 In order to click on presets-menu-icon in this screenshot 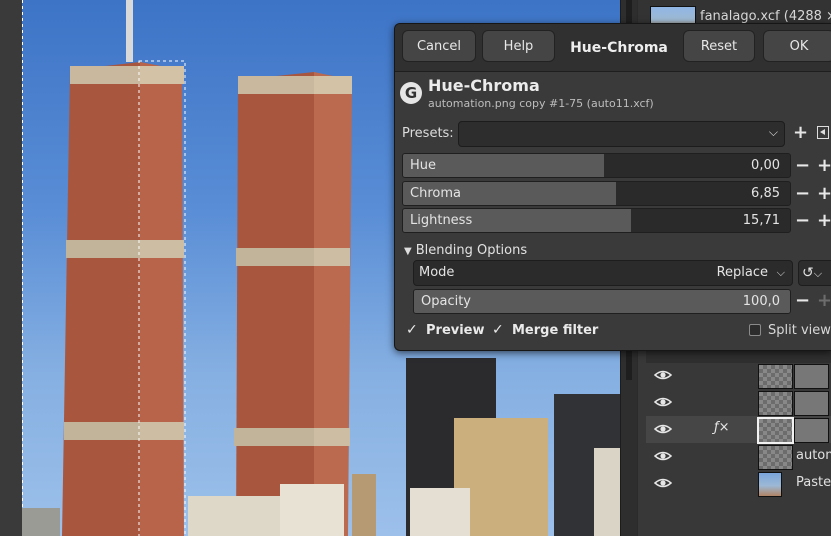, I will do `click(823, 132)`.